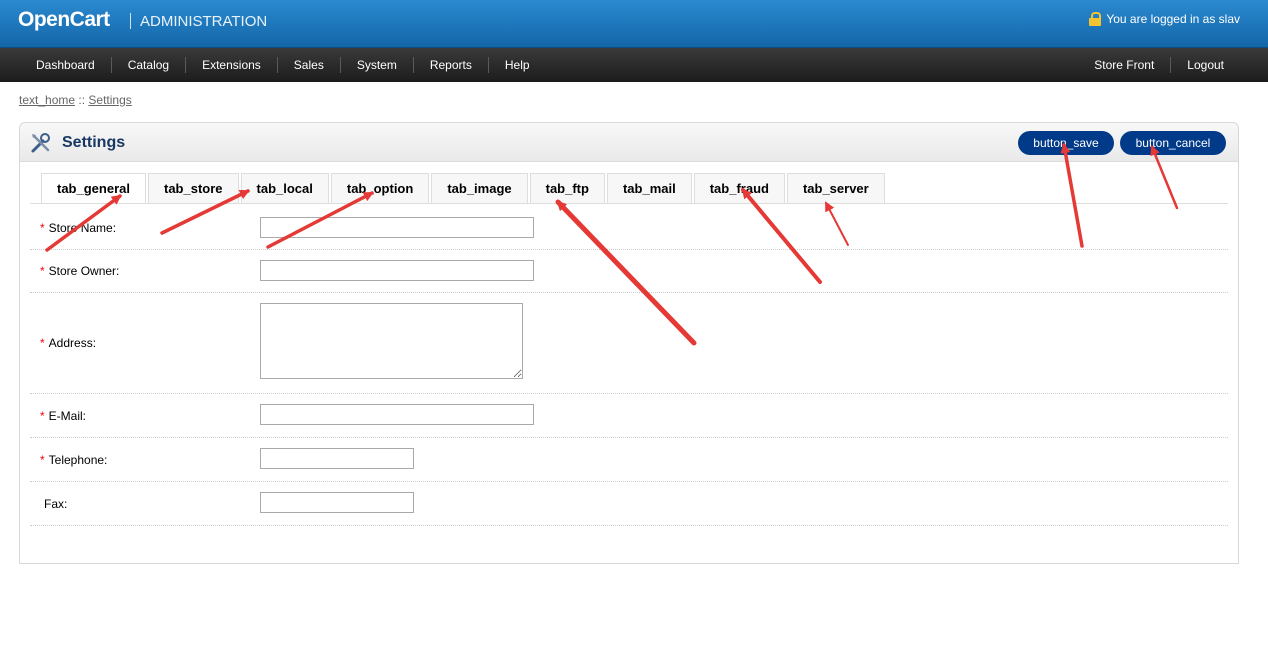 Image resolution: width=1268 pixels, height=672 pixels. I want to click on logged-in-text: You are logged in as slav, so click(1173, 19).